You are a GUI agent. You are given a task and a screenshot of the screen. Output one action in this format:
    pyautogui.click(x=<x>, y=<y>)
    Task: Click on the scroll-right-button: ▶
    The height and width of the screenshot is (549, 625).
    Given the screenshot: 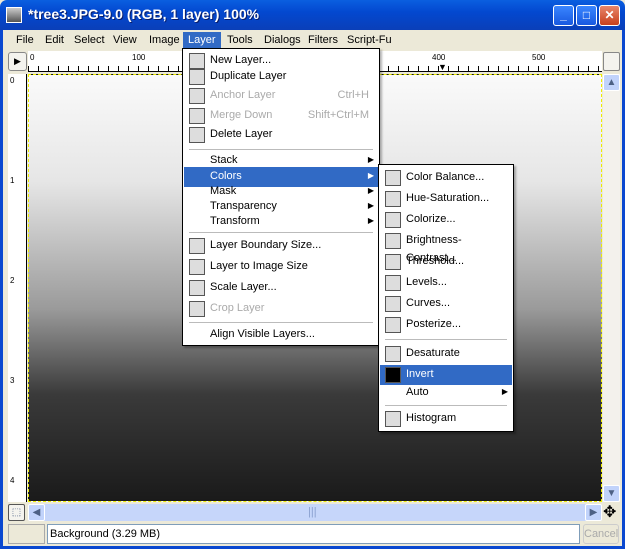 What is the action you would take?
    pyautogui.click(x=593, y=512)
    